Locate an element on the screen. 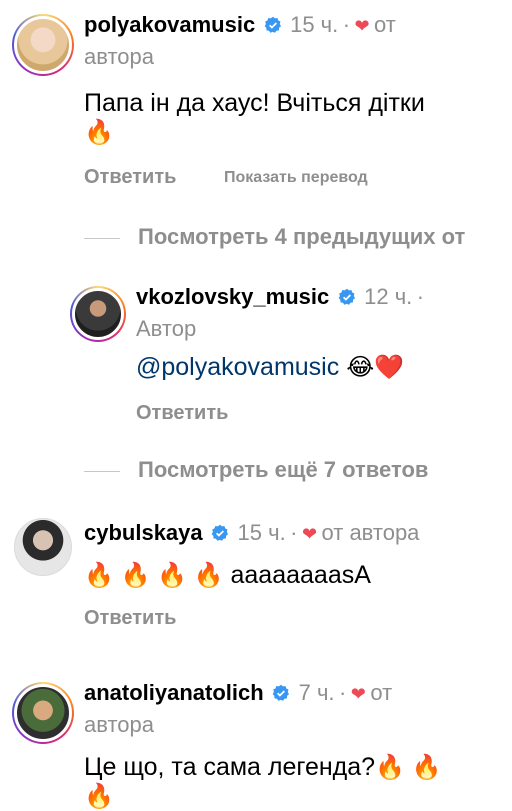 The height and width of the screenshot is (811, 512). emoji: 😂❤️ is located at coordinates (375, 367).